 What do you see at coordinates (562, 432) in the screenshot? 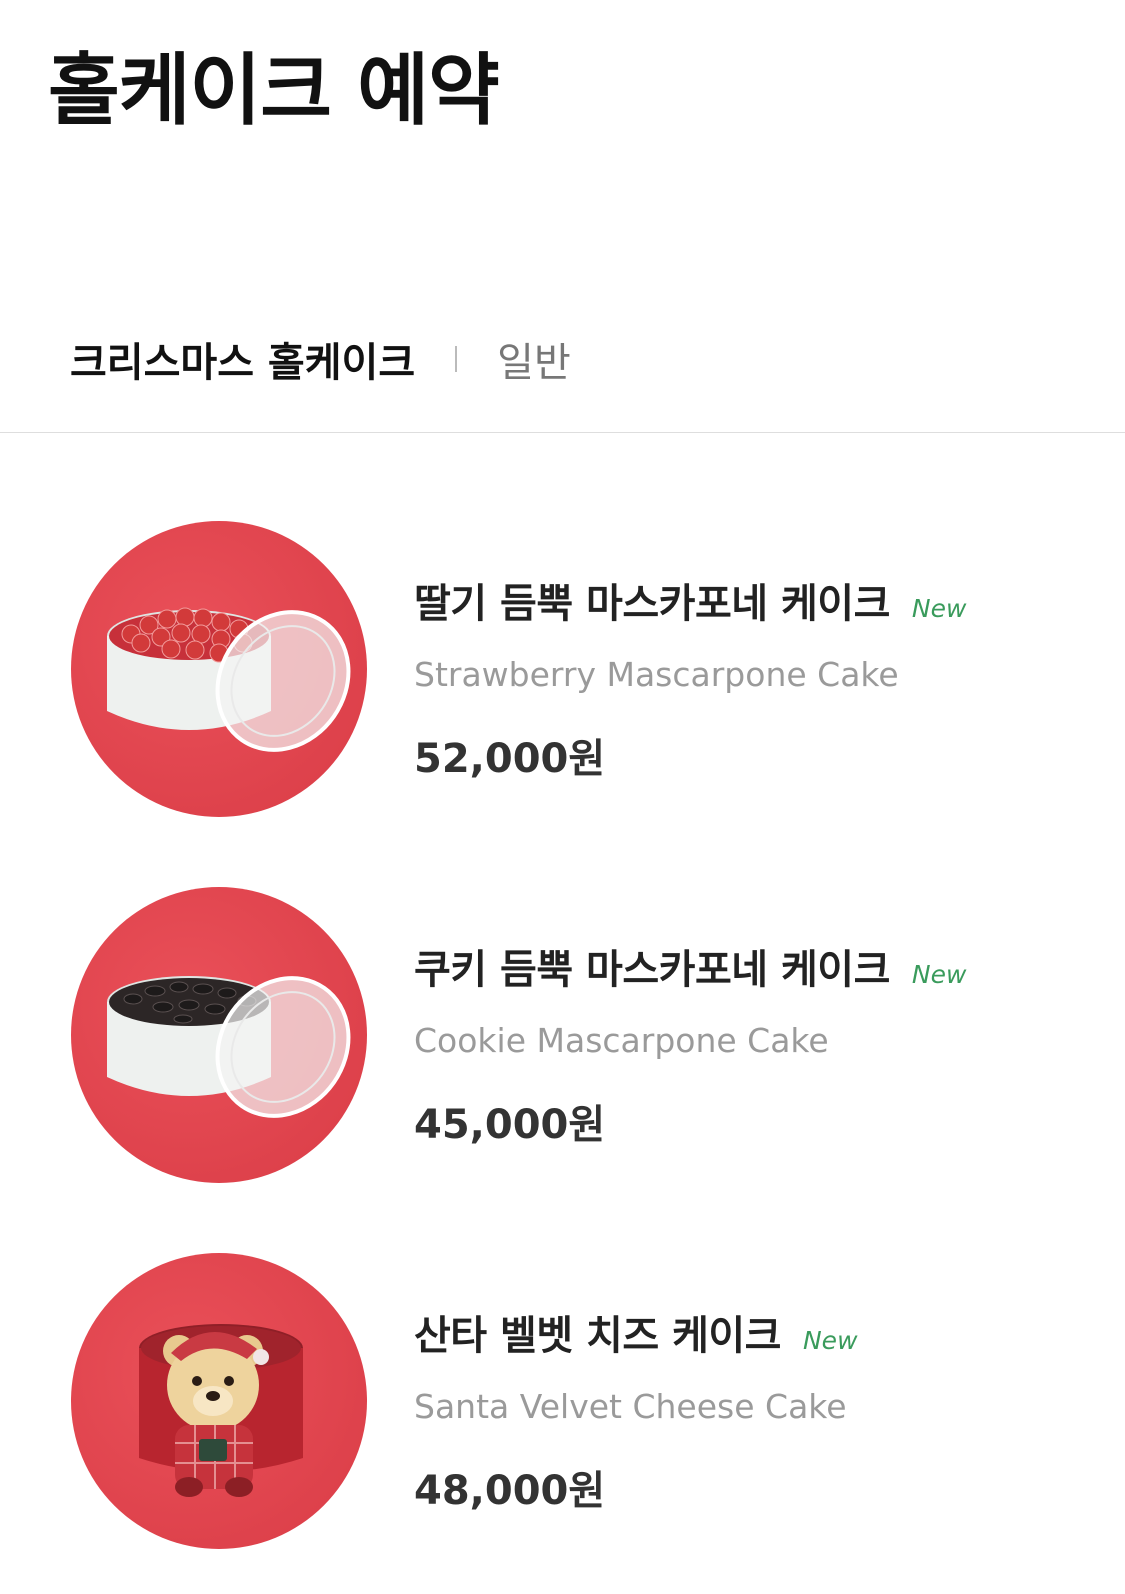
I see `tabs-divider-line` at bounding box center [562, 432].